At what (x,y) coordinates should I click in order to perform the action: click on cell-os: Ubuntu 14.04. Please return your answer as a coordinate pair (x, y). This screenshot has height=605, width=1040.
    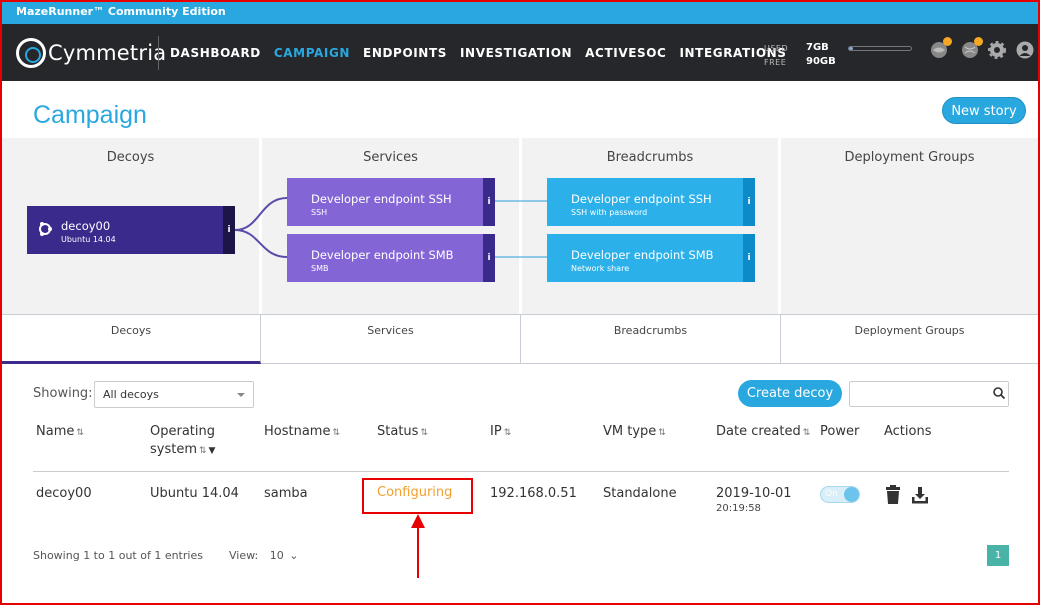
    Looking at the image, I should click on (194, 493).